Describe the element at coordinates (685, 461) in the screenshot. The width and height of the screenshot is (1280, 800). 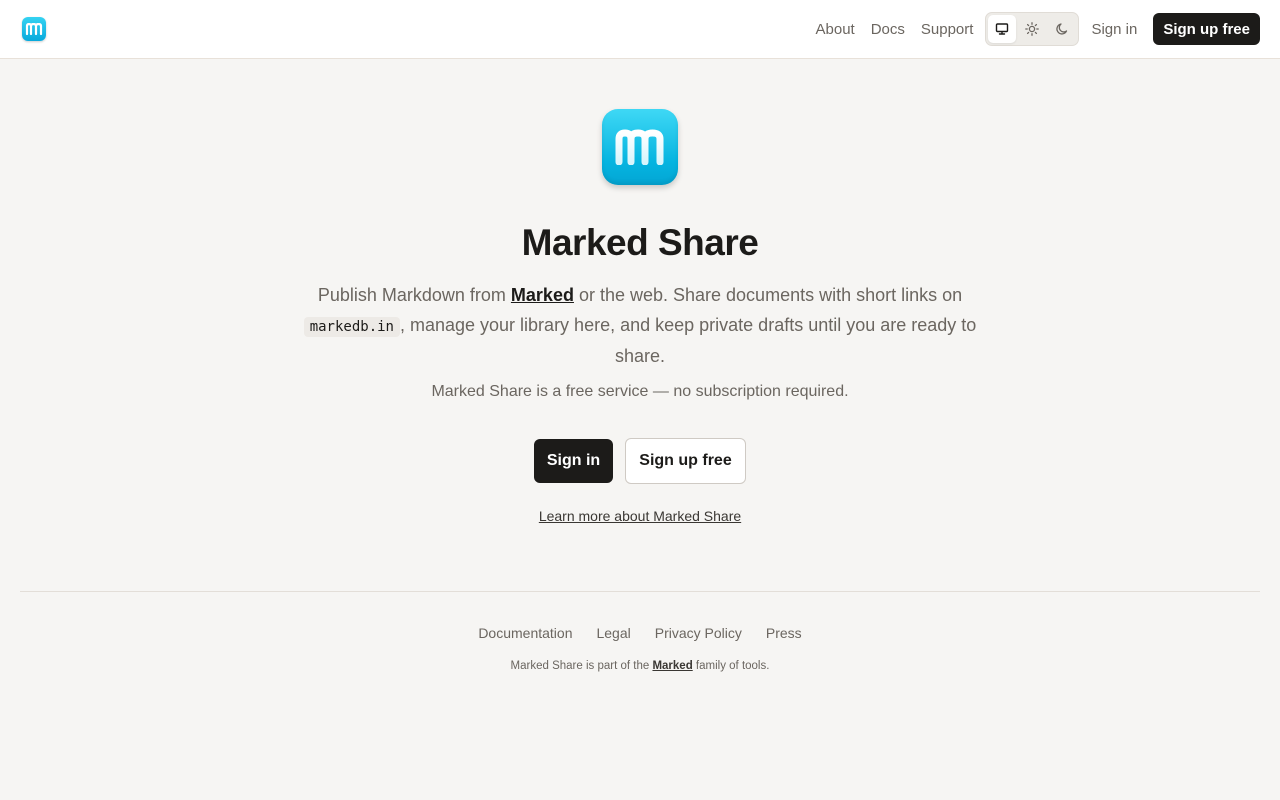
I see `sign-up-button: Sign up free` at that location.